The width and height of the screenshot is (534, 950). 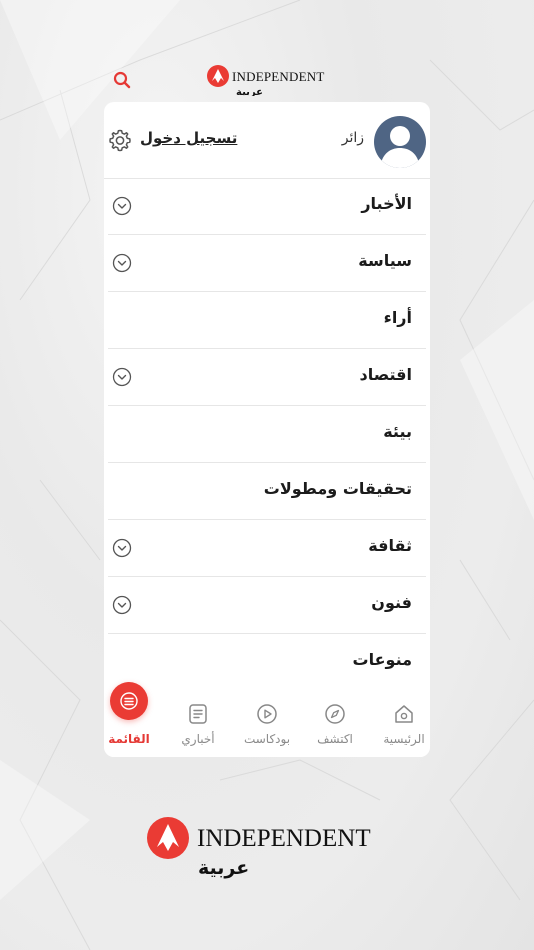 I want to click on menu-item-culture: ثقافة, so click(x=267, y=548).